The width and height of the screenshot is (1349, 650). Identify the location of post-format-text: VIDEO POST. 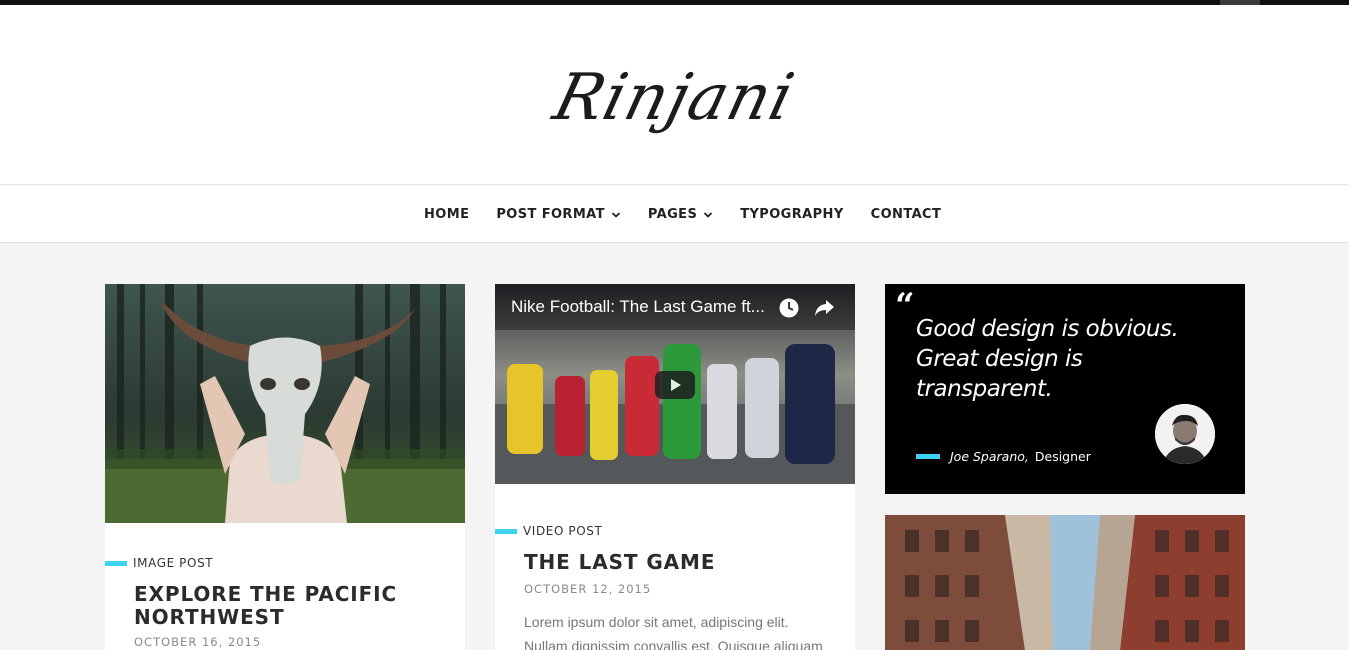
(563, 531).